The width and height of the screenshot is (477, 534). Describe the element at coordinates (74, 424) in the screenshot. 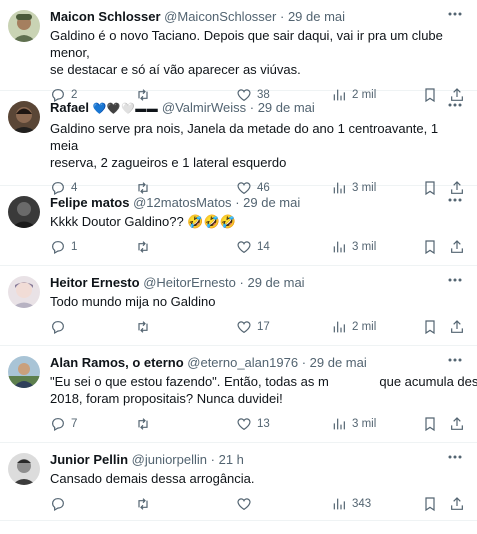

I see `reply-count: 7` at that location.